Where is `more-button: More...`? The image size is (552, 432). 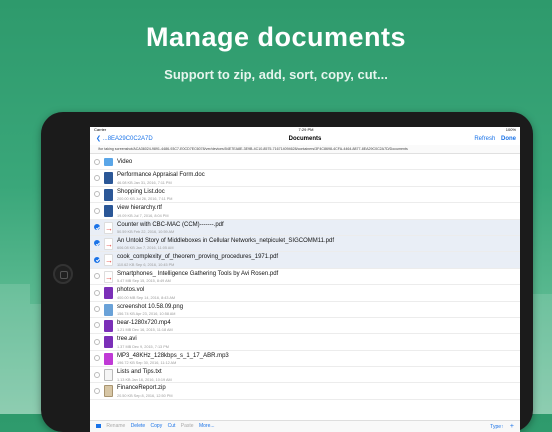
more-button: More... is located at coordinates (207, 426).